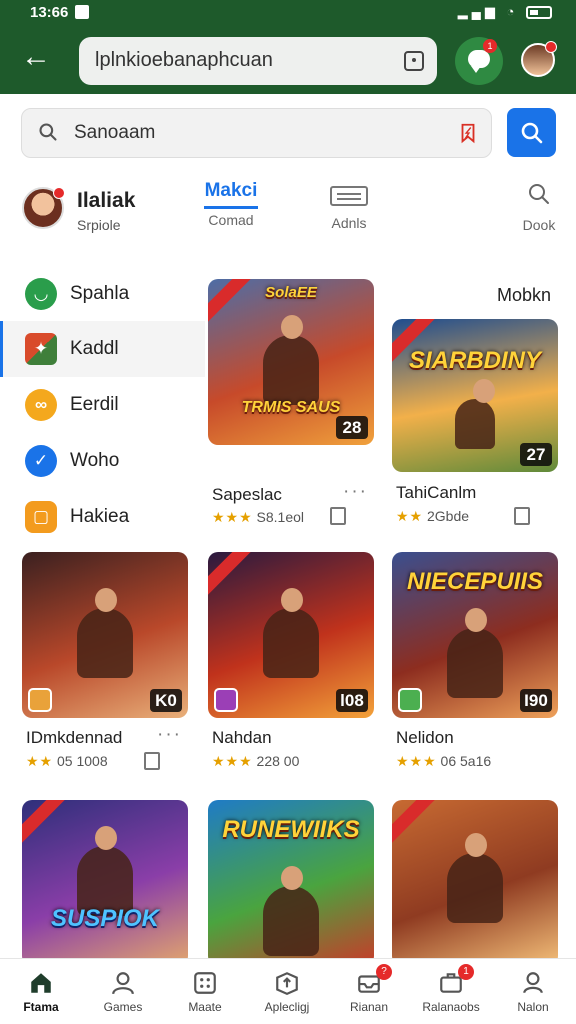 The width and height of the screenshot is (576, 1024). I want to click on game-rating: ★★★ 06 5a16, so click(443, 761).